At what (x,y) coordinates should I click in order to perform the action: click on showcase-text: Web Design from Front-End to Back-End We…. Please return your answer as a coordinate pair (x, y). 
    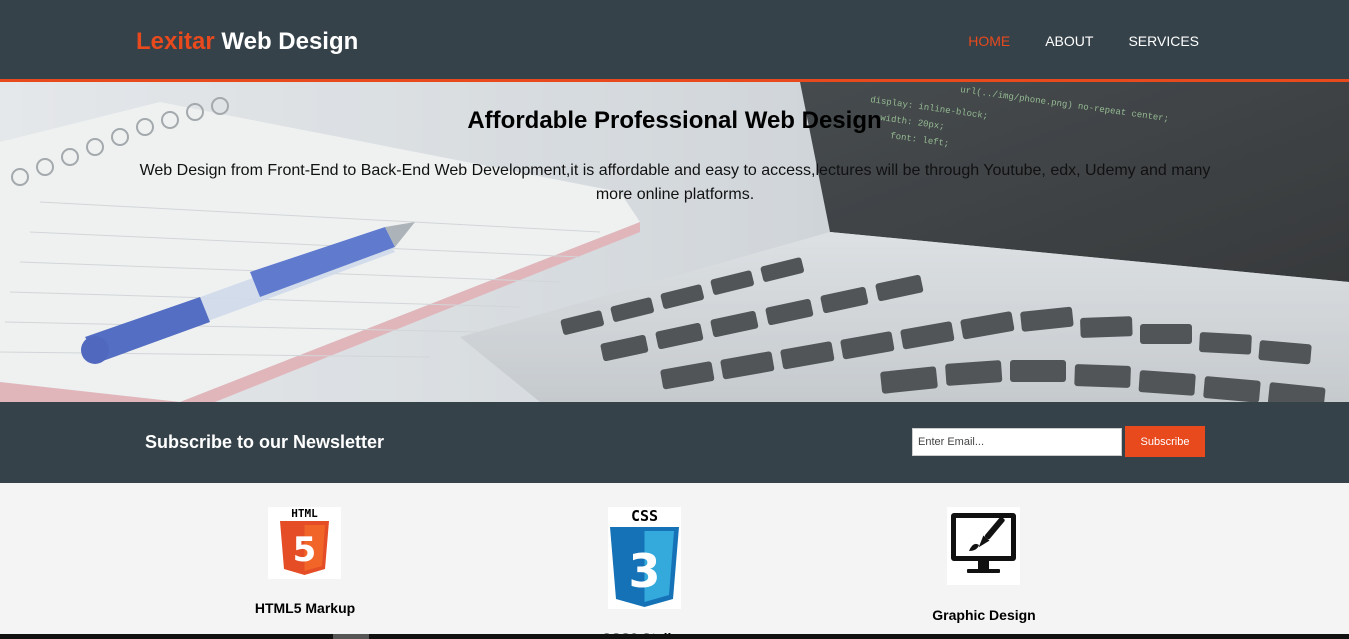
    Looking at the image, I should click on (675, 182).